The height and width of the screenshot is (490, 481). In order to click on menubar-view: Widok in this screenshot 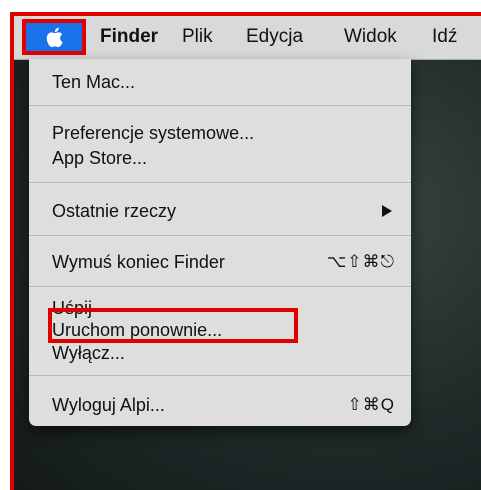, I will do `click(370, 37)`.